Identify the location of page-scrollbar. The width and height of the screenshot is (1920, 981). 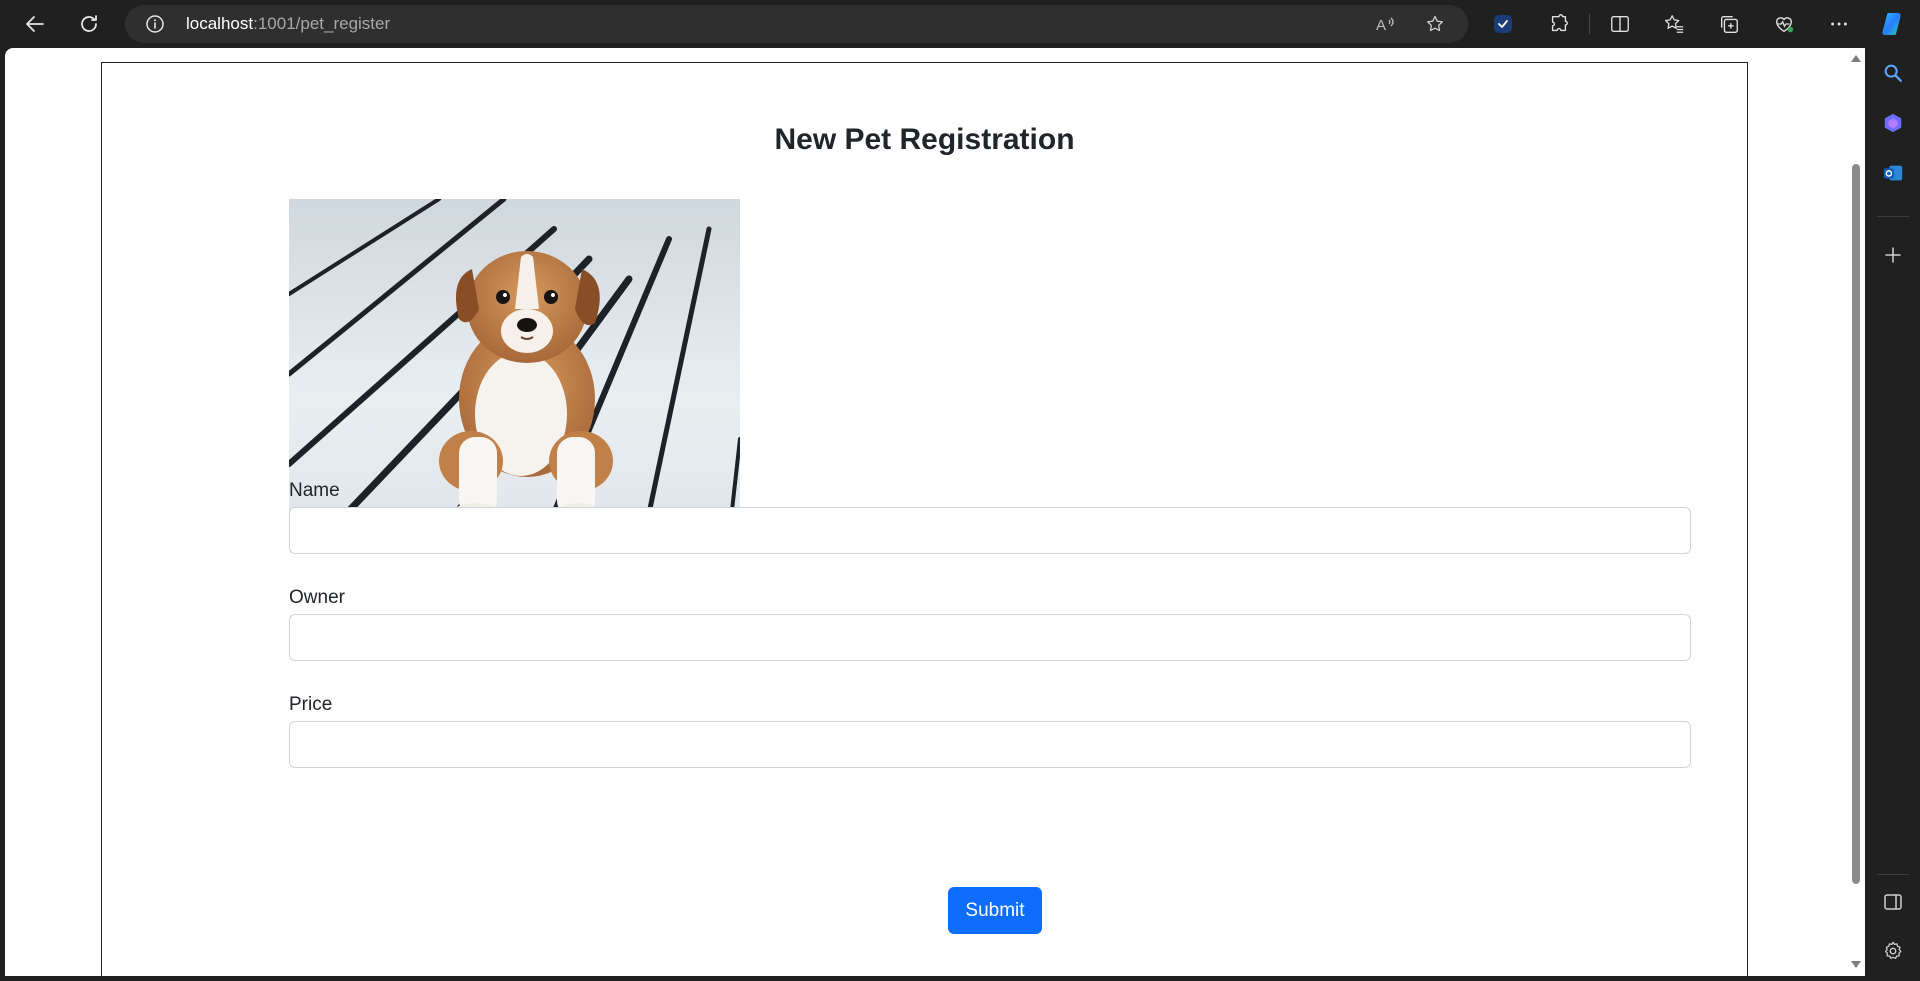
(1856, 512).